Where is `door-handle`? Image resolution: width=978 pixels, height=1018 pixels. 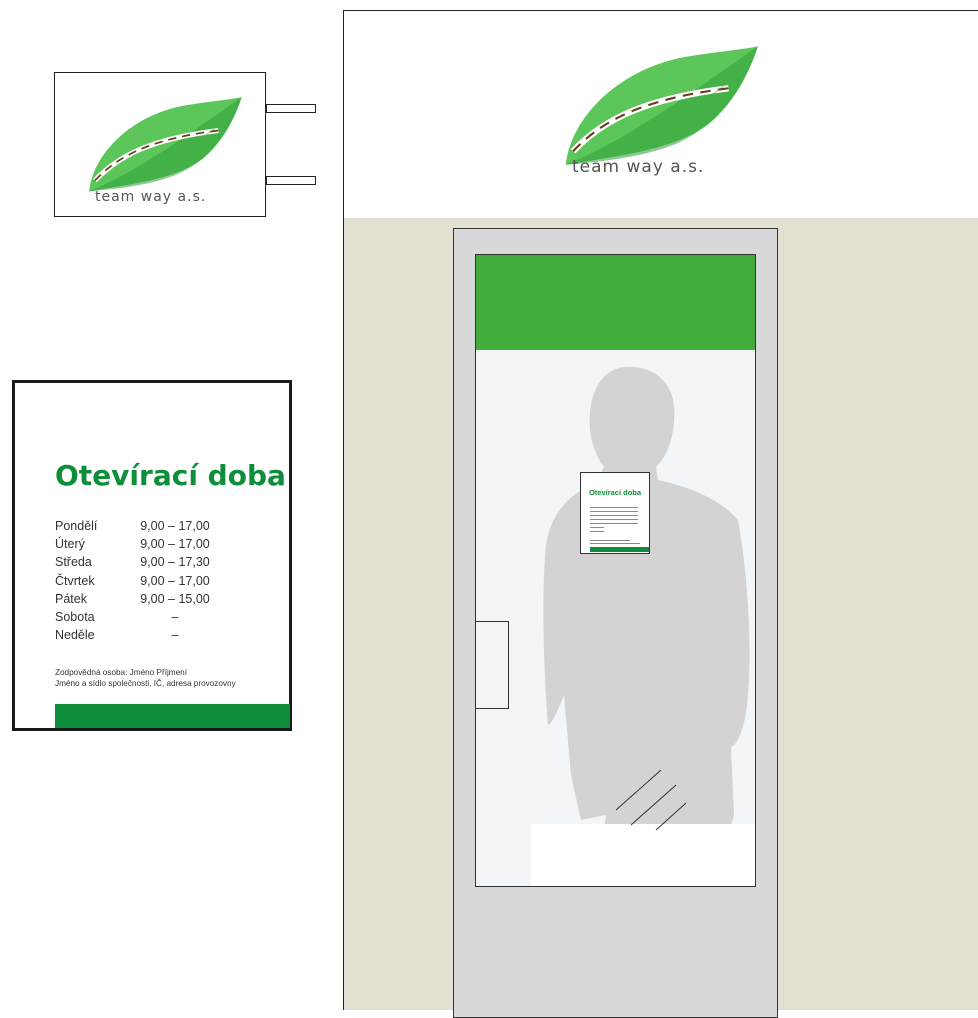 door-handle is located at coordinates (492, 665).